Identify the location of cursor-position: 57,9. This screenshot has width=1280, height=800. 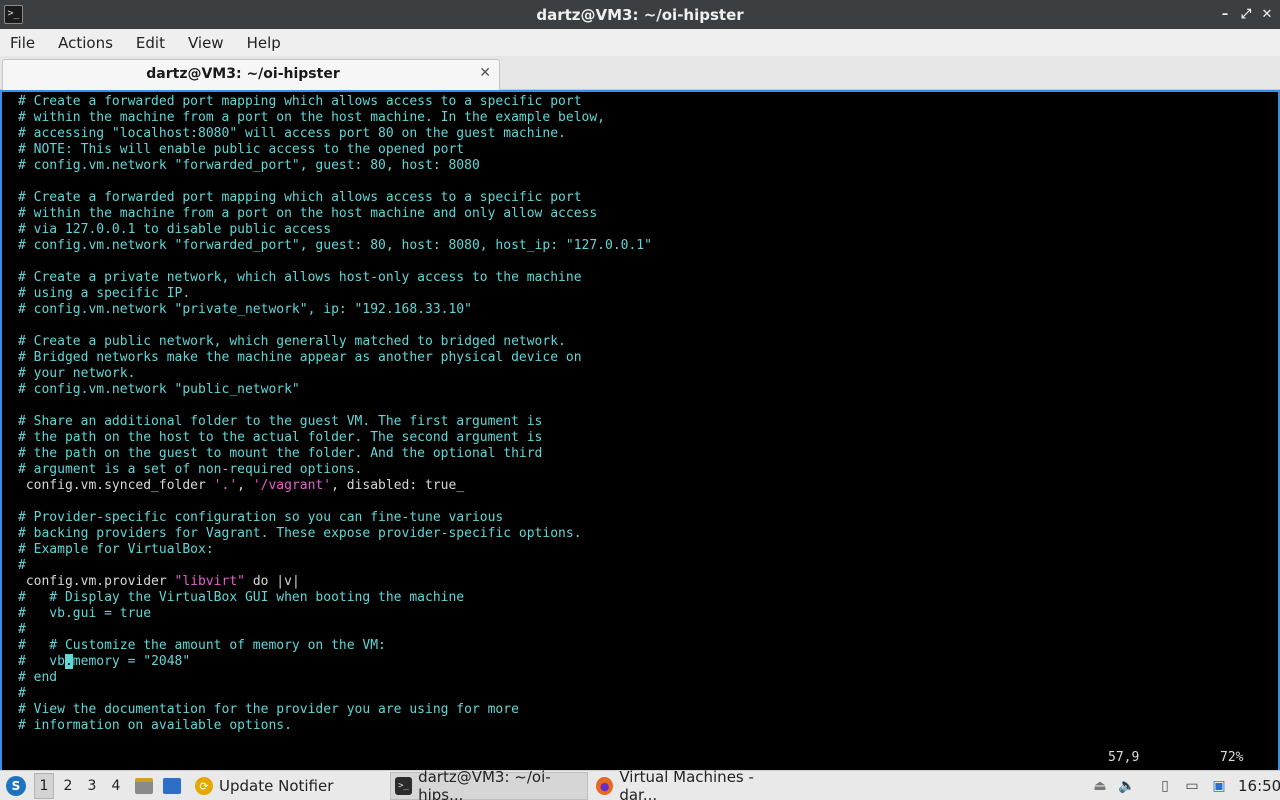
(1124, 757).